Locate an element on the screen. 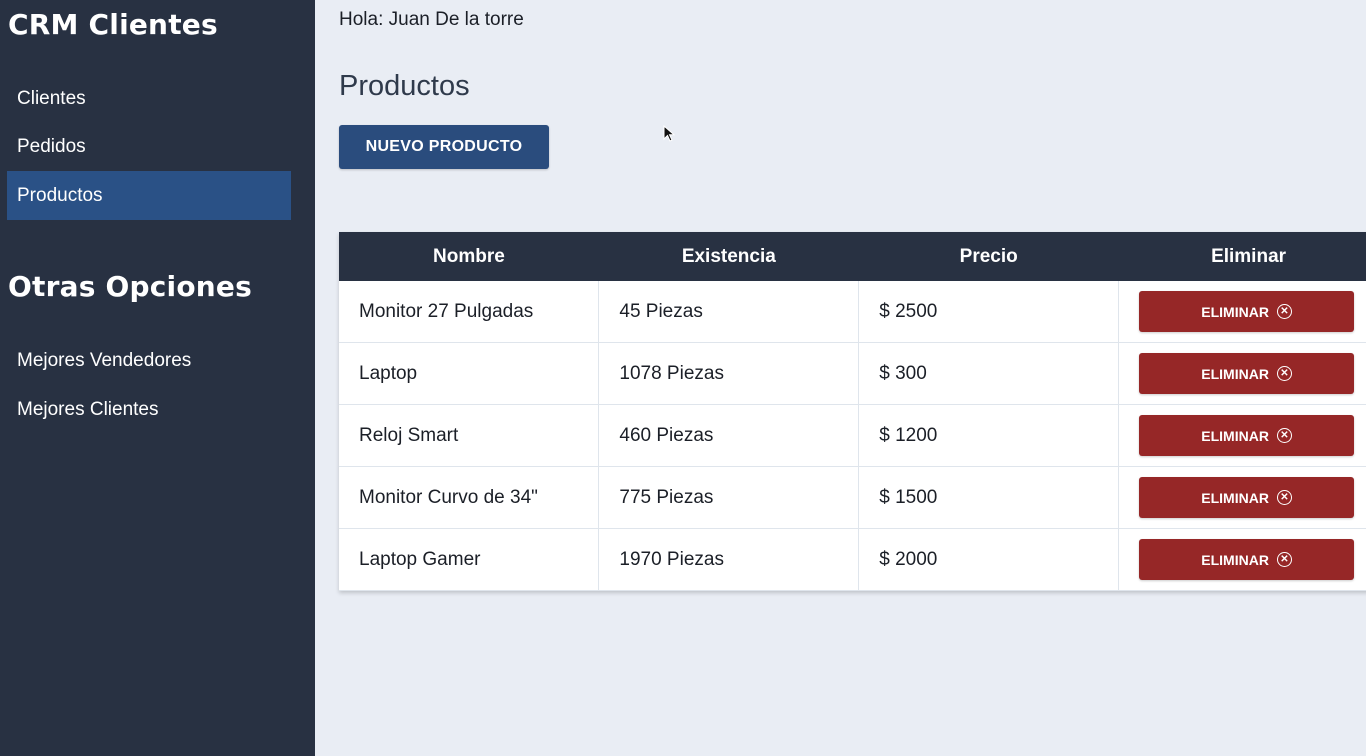 This screenshot has height=756, width=1366. cell-precio: $ 1500 is located at coordinates (989, 497).